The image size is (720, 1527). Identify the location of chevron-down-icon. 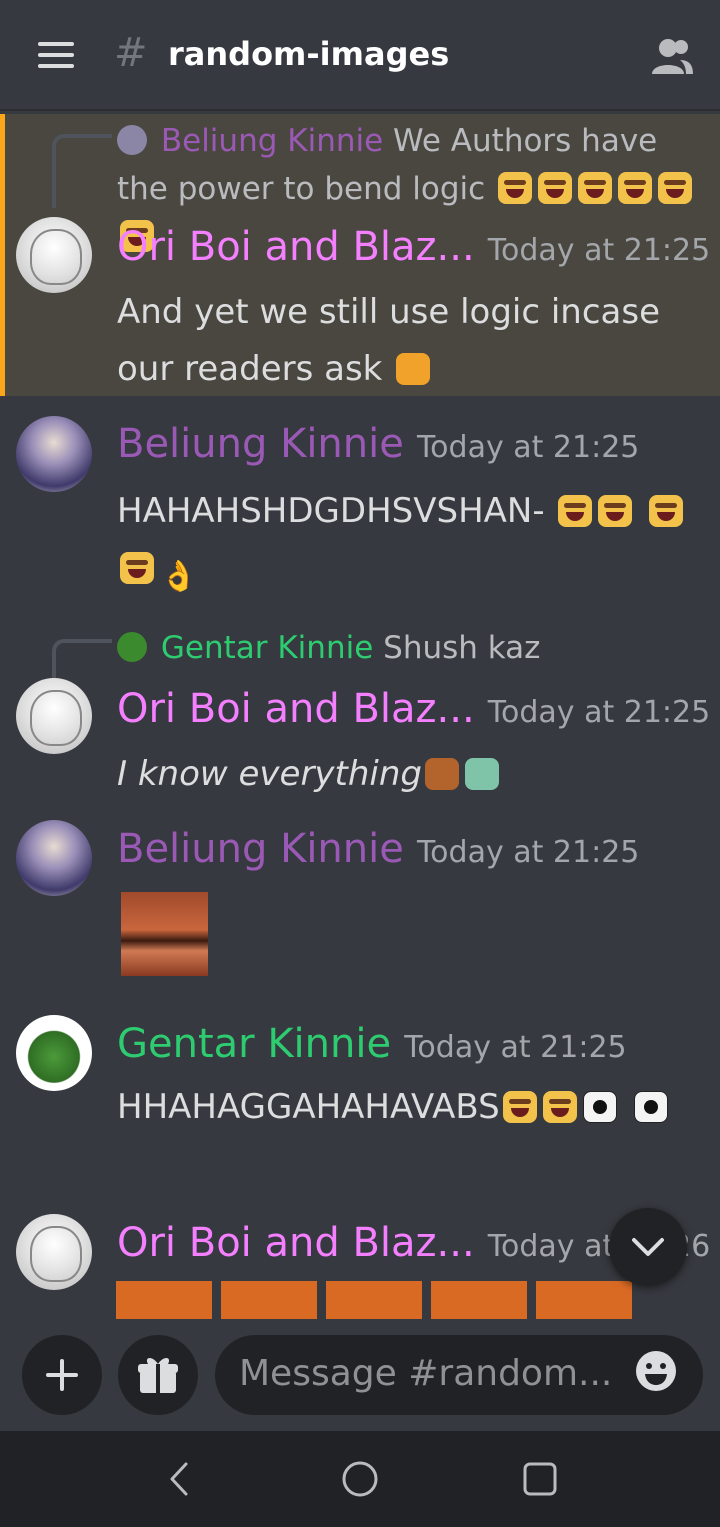
(648, 1247).